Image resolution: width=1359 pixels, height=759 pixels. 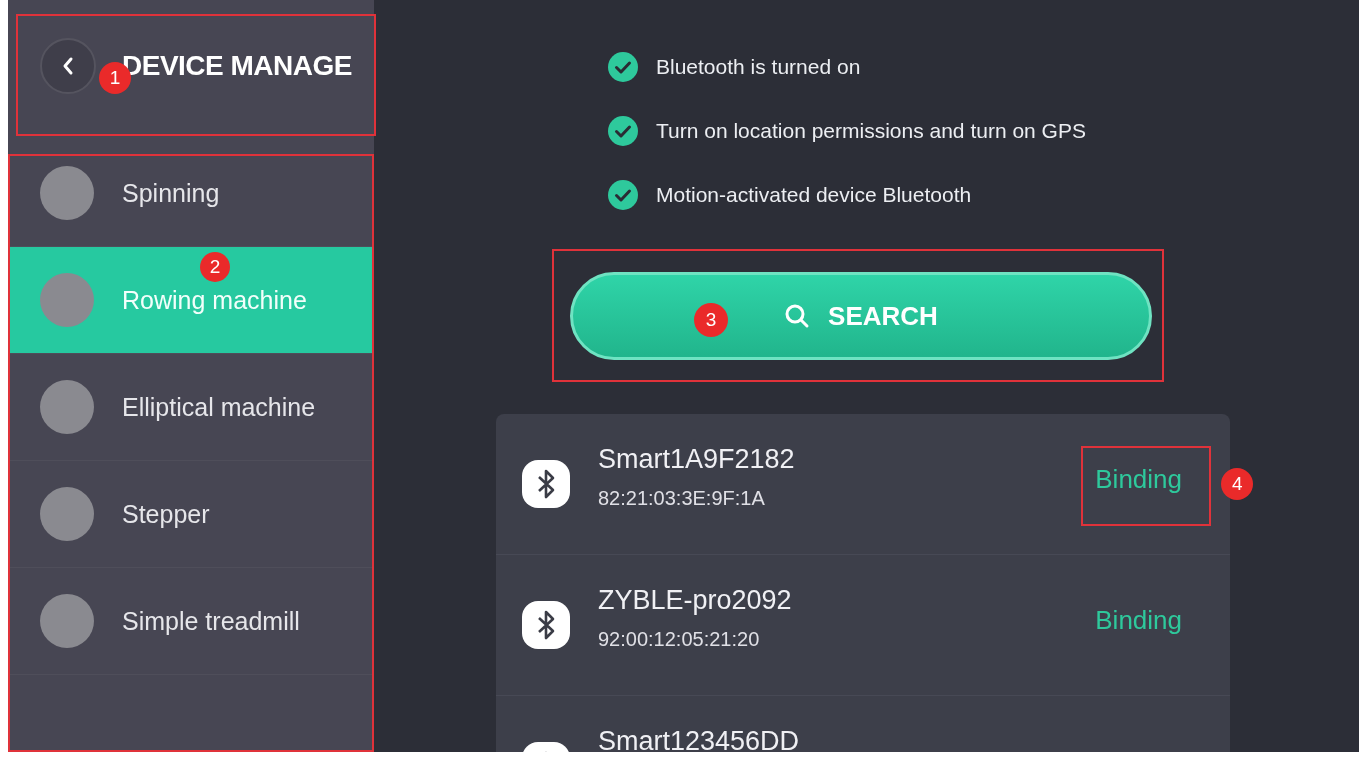 What do you see at coordinates (814, 195) in the screenshot?
I see `checklist-text: Motion-activated device Bluetooth` at bounding box center [814, 195].